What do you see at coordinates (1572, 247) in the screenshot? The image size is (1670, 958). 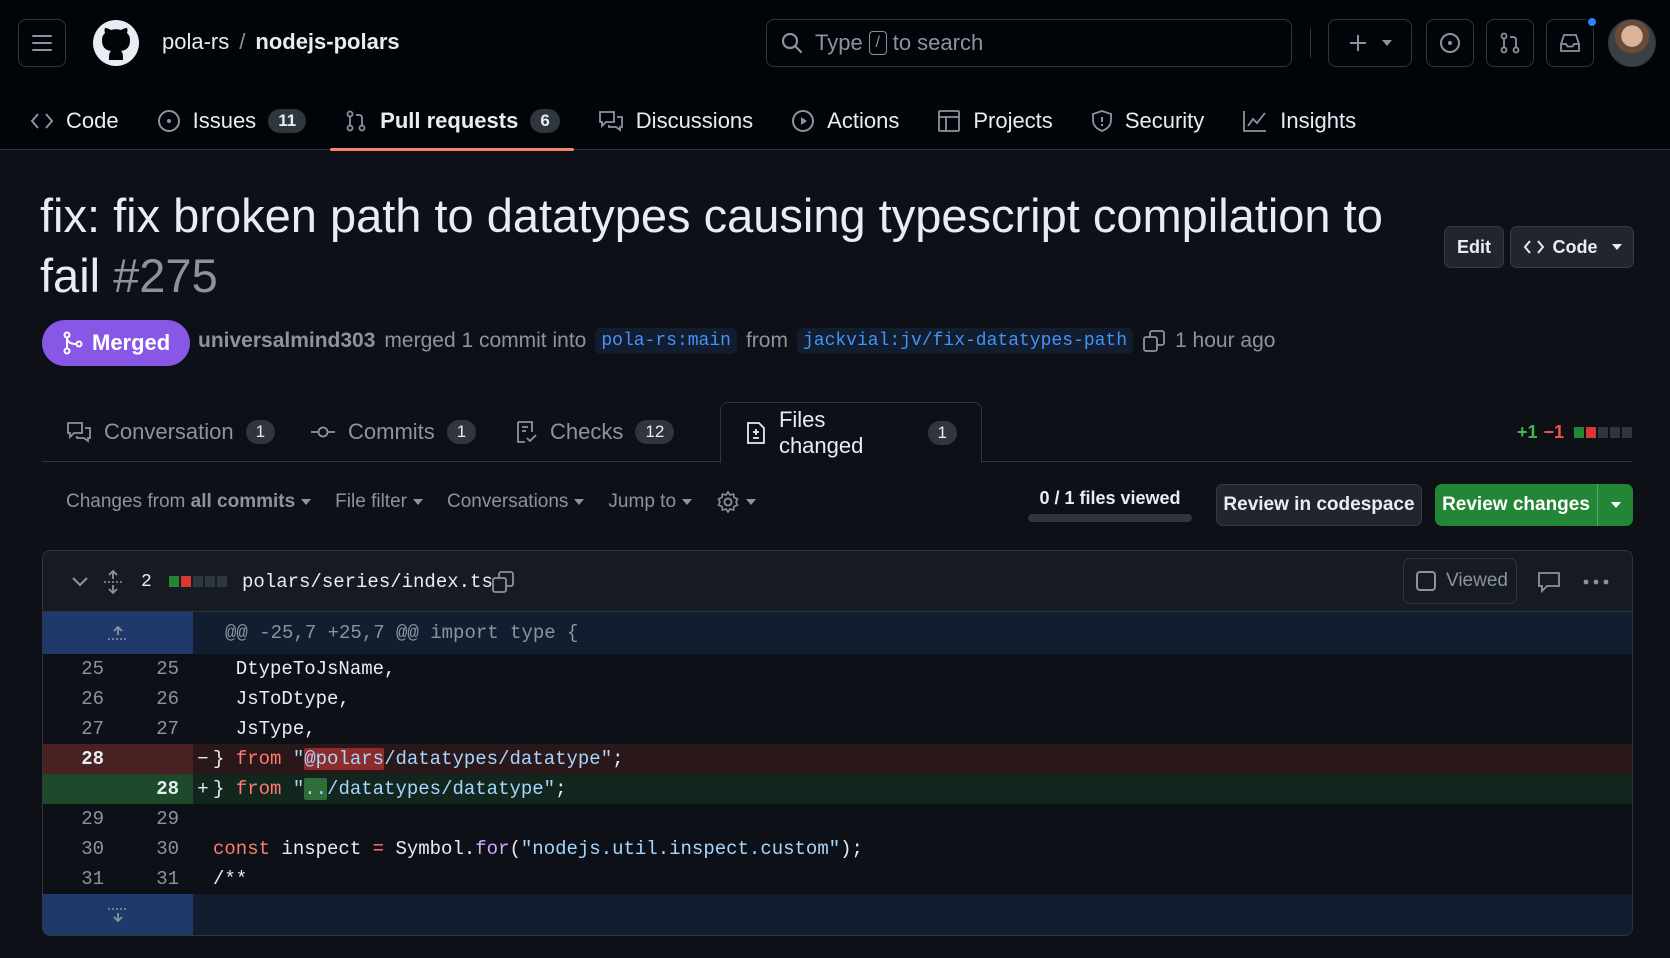 I see `code-button: Code` at bounding box center [1572, 247].